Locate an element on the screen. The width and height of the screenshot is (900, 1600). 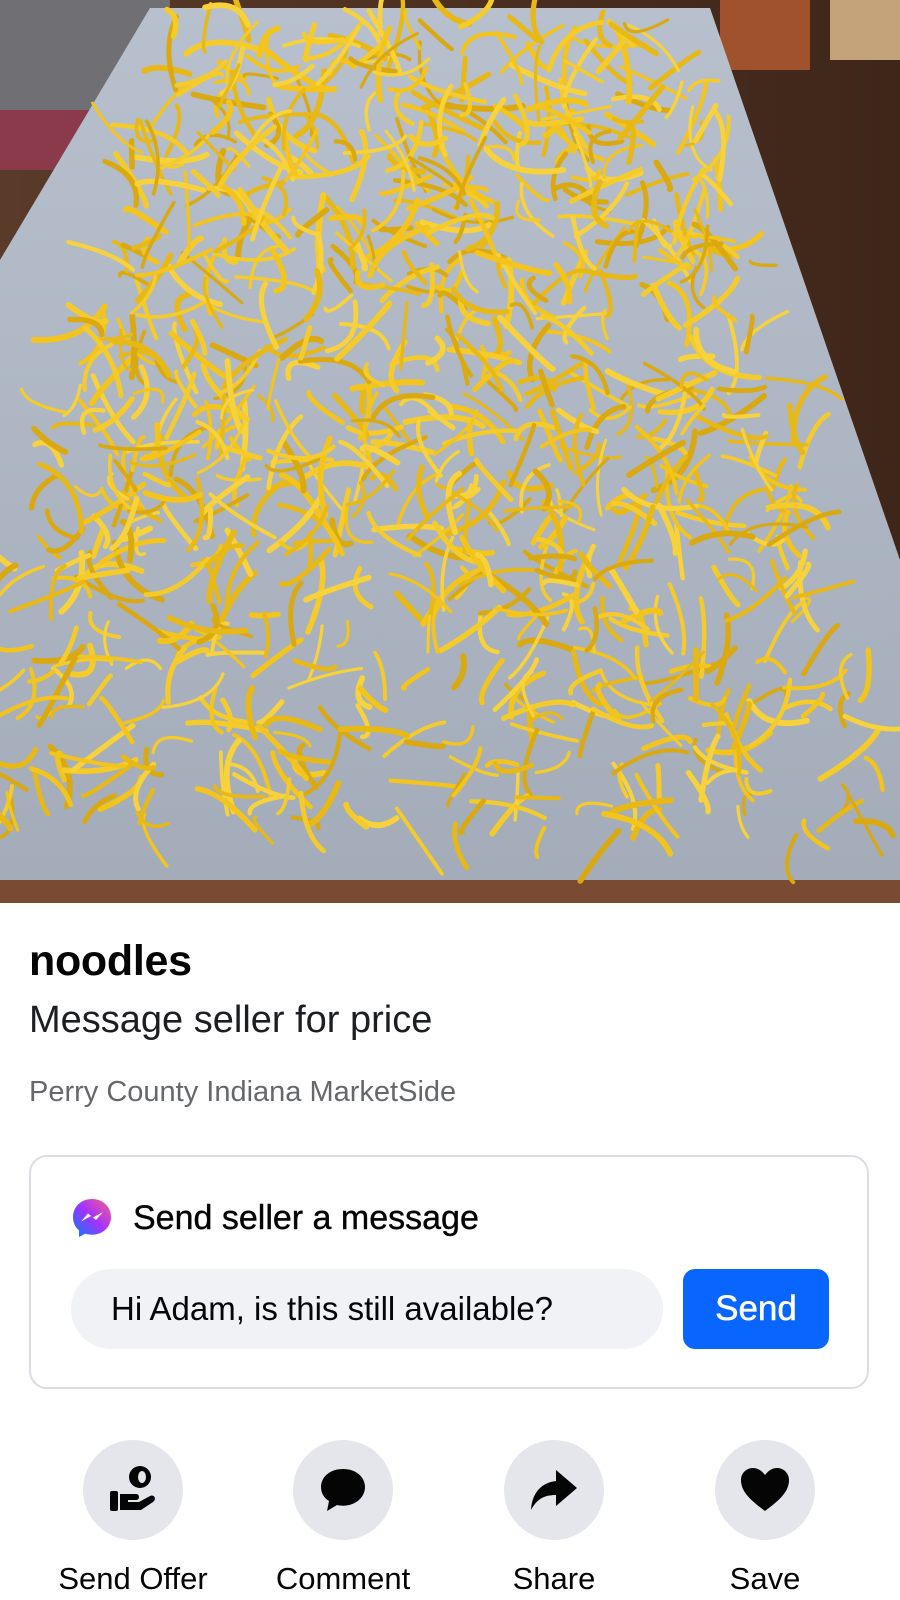
send-offer-icon-circle is located at coordinates (133, 1490).